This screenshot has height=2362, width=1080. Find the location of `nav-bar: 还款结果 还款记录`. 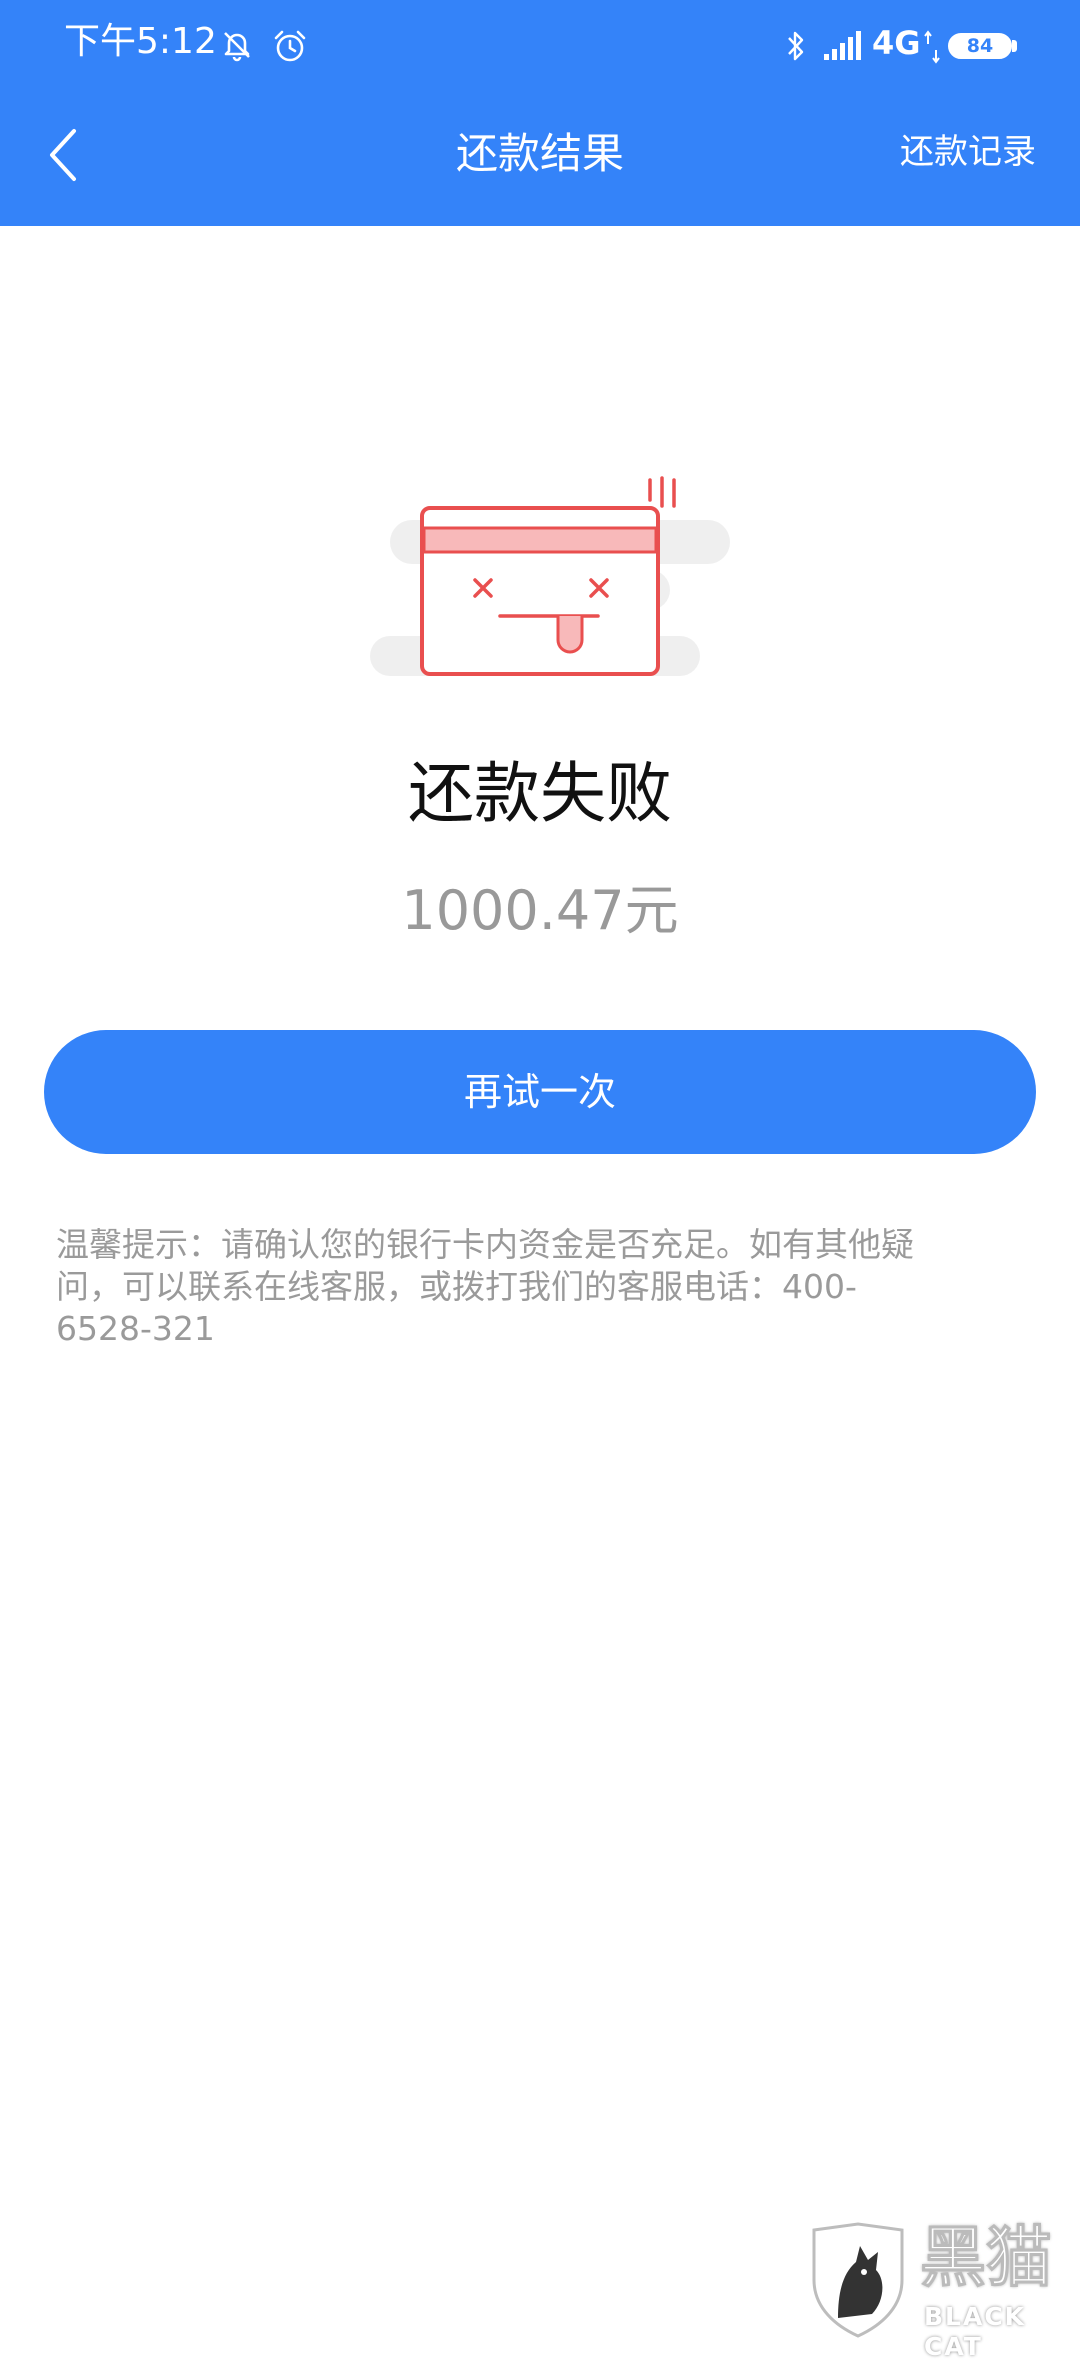

nav-bar: 还款结果 还款记录 is located at coordinates (540, 153).